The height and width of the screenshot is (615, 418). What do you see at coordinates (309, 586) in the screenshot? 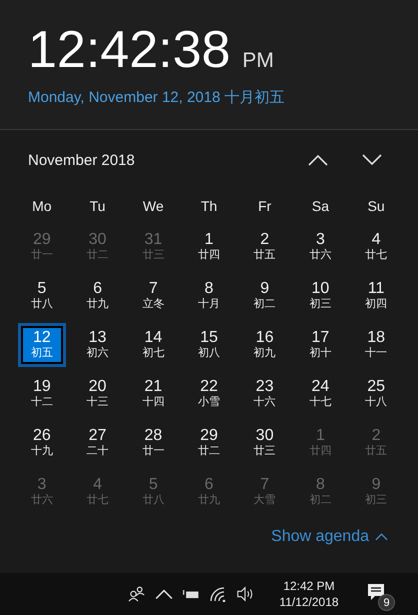
I see `taskbar-time: 12:42 PM` at bounding box center [309, 586].